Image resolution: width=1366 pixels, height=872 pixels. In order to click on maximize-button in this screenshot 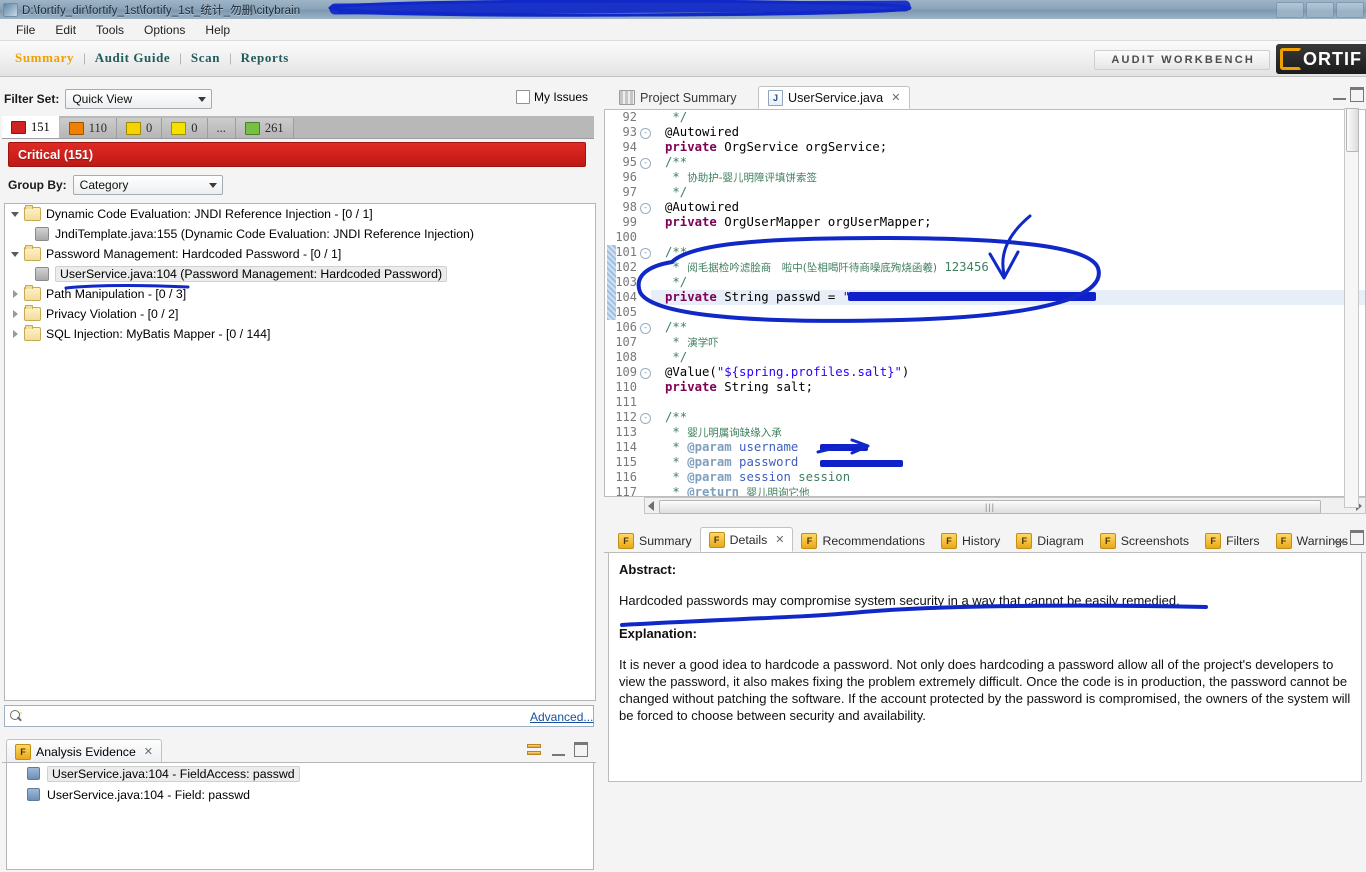, I will do `click(1320, 10)`.